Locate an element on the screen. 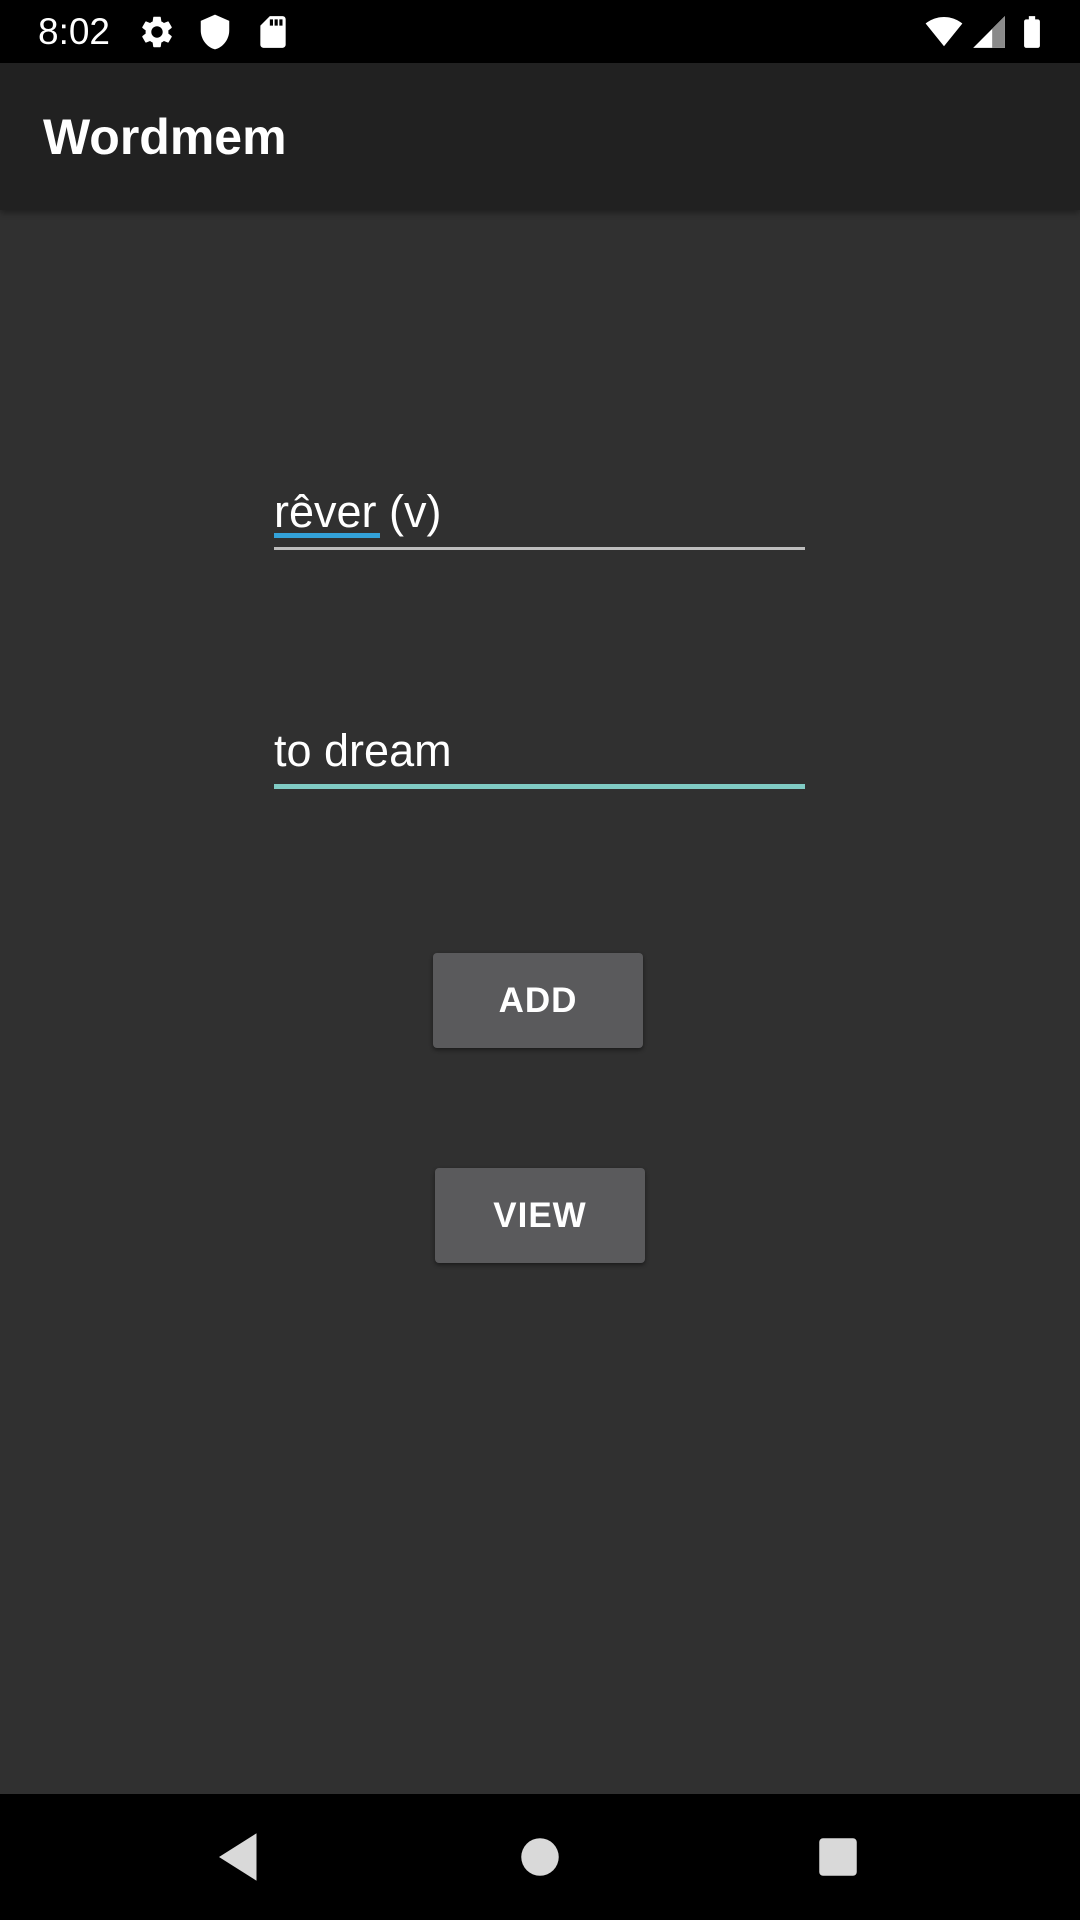 The width and height of the screenshot is (1080, 1920). view-button: VIEW is located at coordinates (540, 1215).